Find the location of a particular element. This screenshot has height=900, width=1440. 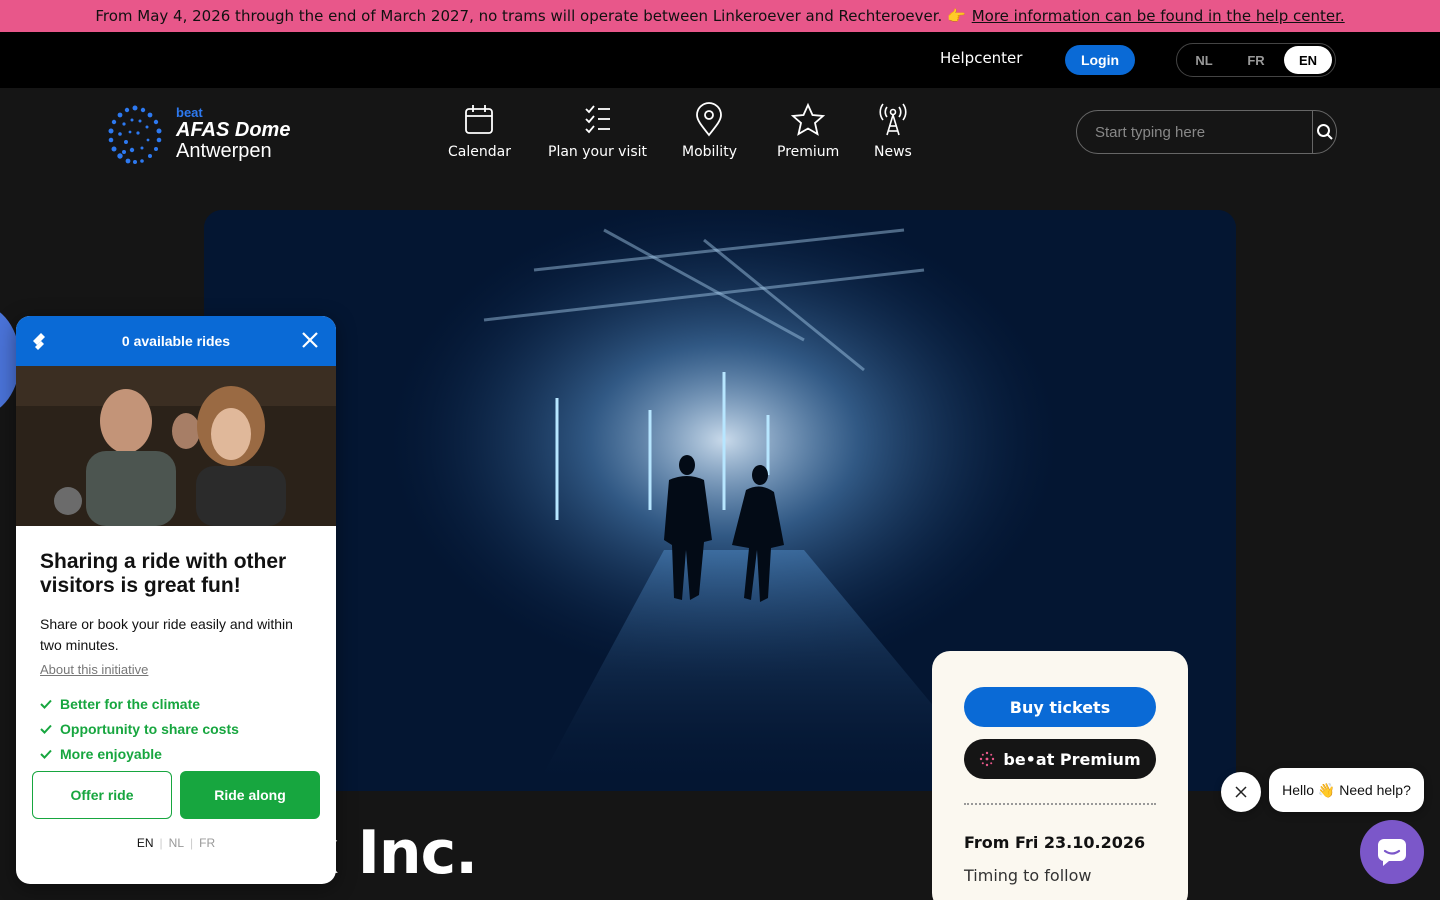

language-switcher: NL FR EN is located at coordinates (1256, 60).